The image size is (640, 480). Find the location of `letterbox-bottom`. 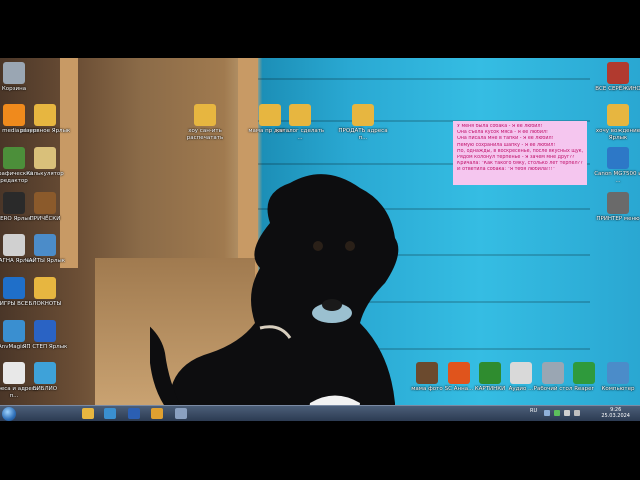

letterbox-bottom is located at coordinates (320, 450).